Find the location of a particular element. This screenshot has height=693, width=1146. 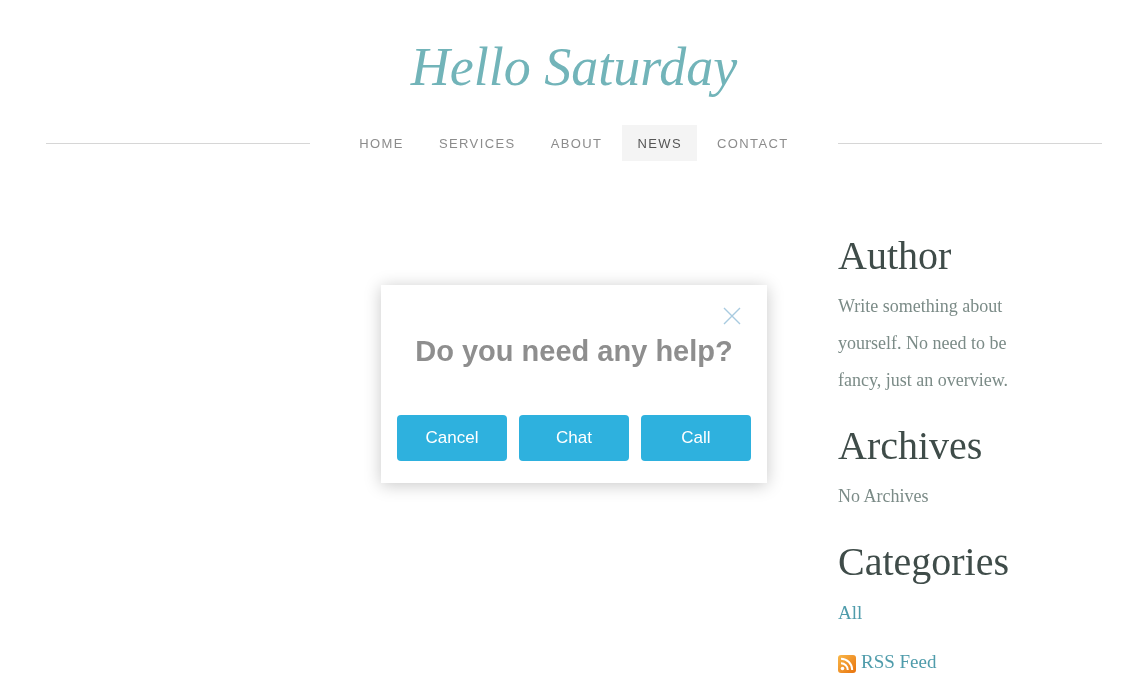

nav-link: ABOUT is located at coordinates (576, 143).